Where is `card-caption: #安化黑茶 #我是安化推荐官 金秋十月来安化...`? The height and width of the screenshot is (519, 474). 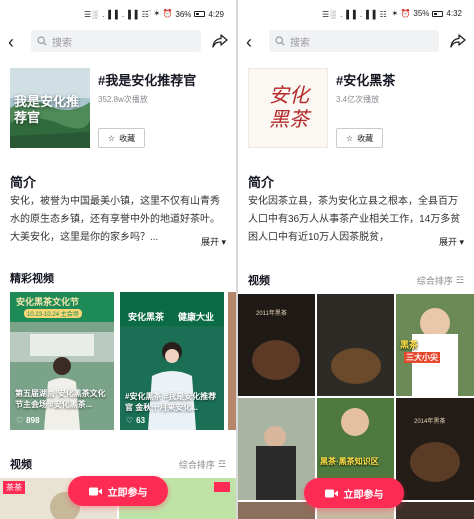
card-caption: #安化黑茶 #我是安化推荐官 金秋十月来安化... is located at coordinates (171, 402).